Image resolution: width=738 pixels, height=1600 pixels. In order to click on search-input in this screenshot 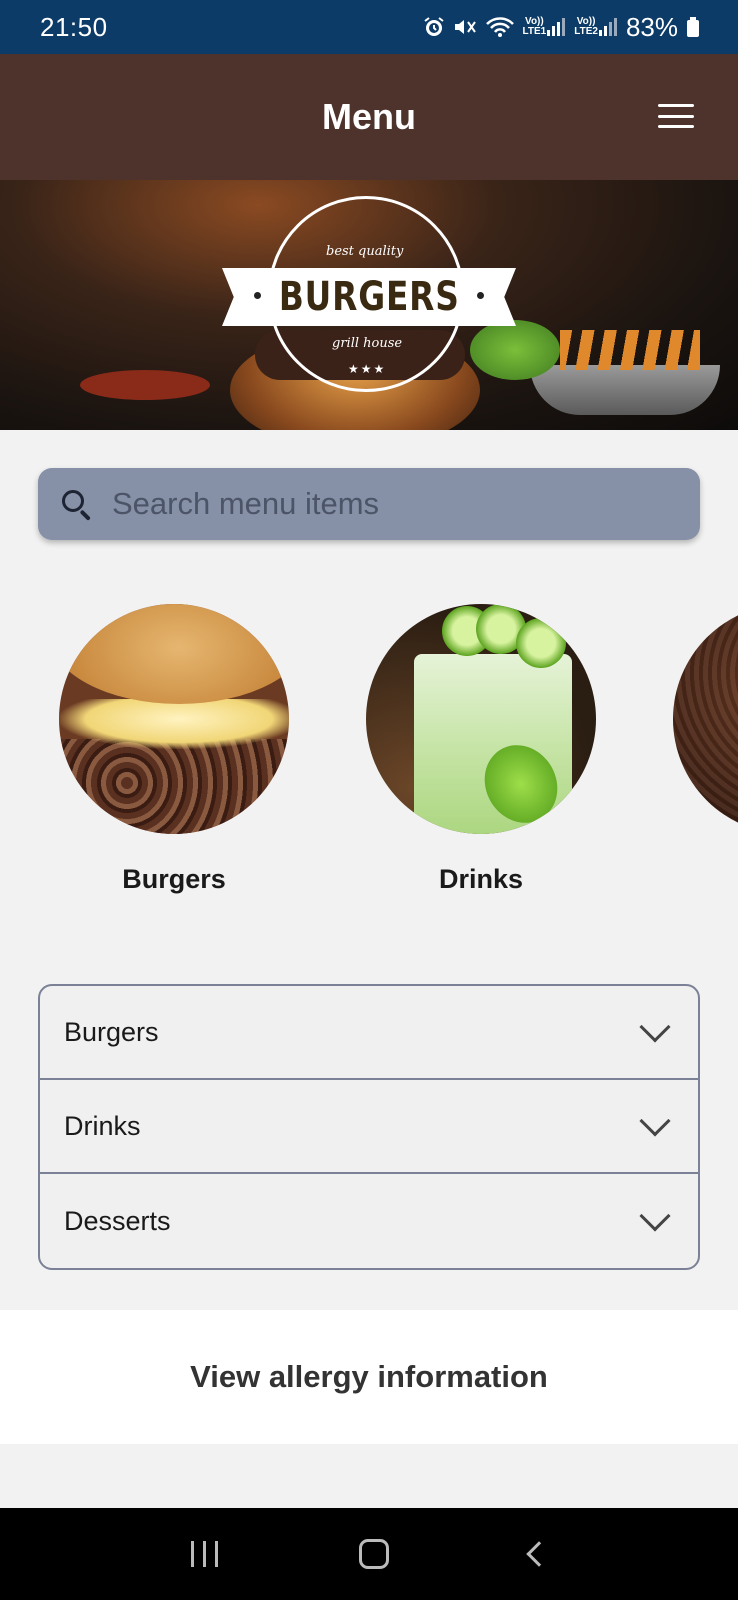, I will do `click(406, 504)`.